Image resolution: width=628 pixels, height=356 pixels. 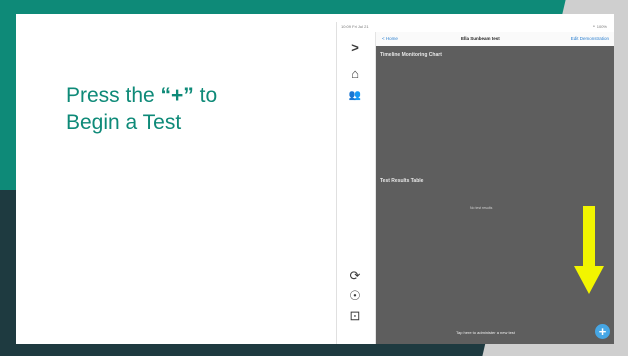 What do you see at coordinates (355, 26) in the screenshot?
I see `status-time: 10:09 Fri Jul 21` at bounding box center [355, 26].